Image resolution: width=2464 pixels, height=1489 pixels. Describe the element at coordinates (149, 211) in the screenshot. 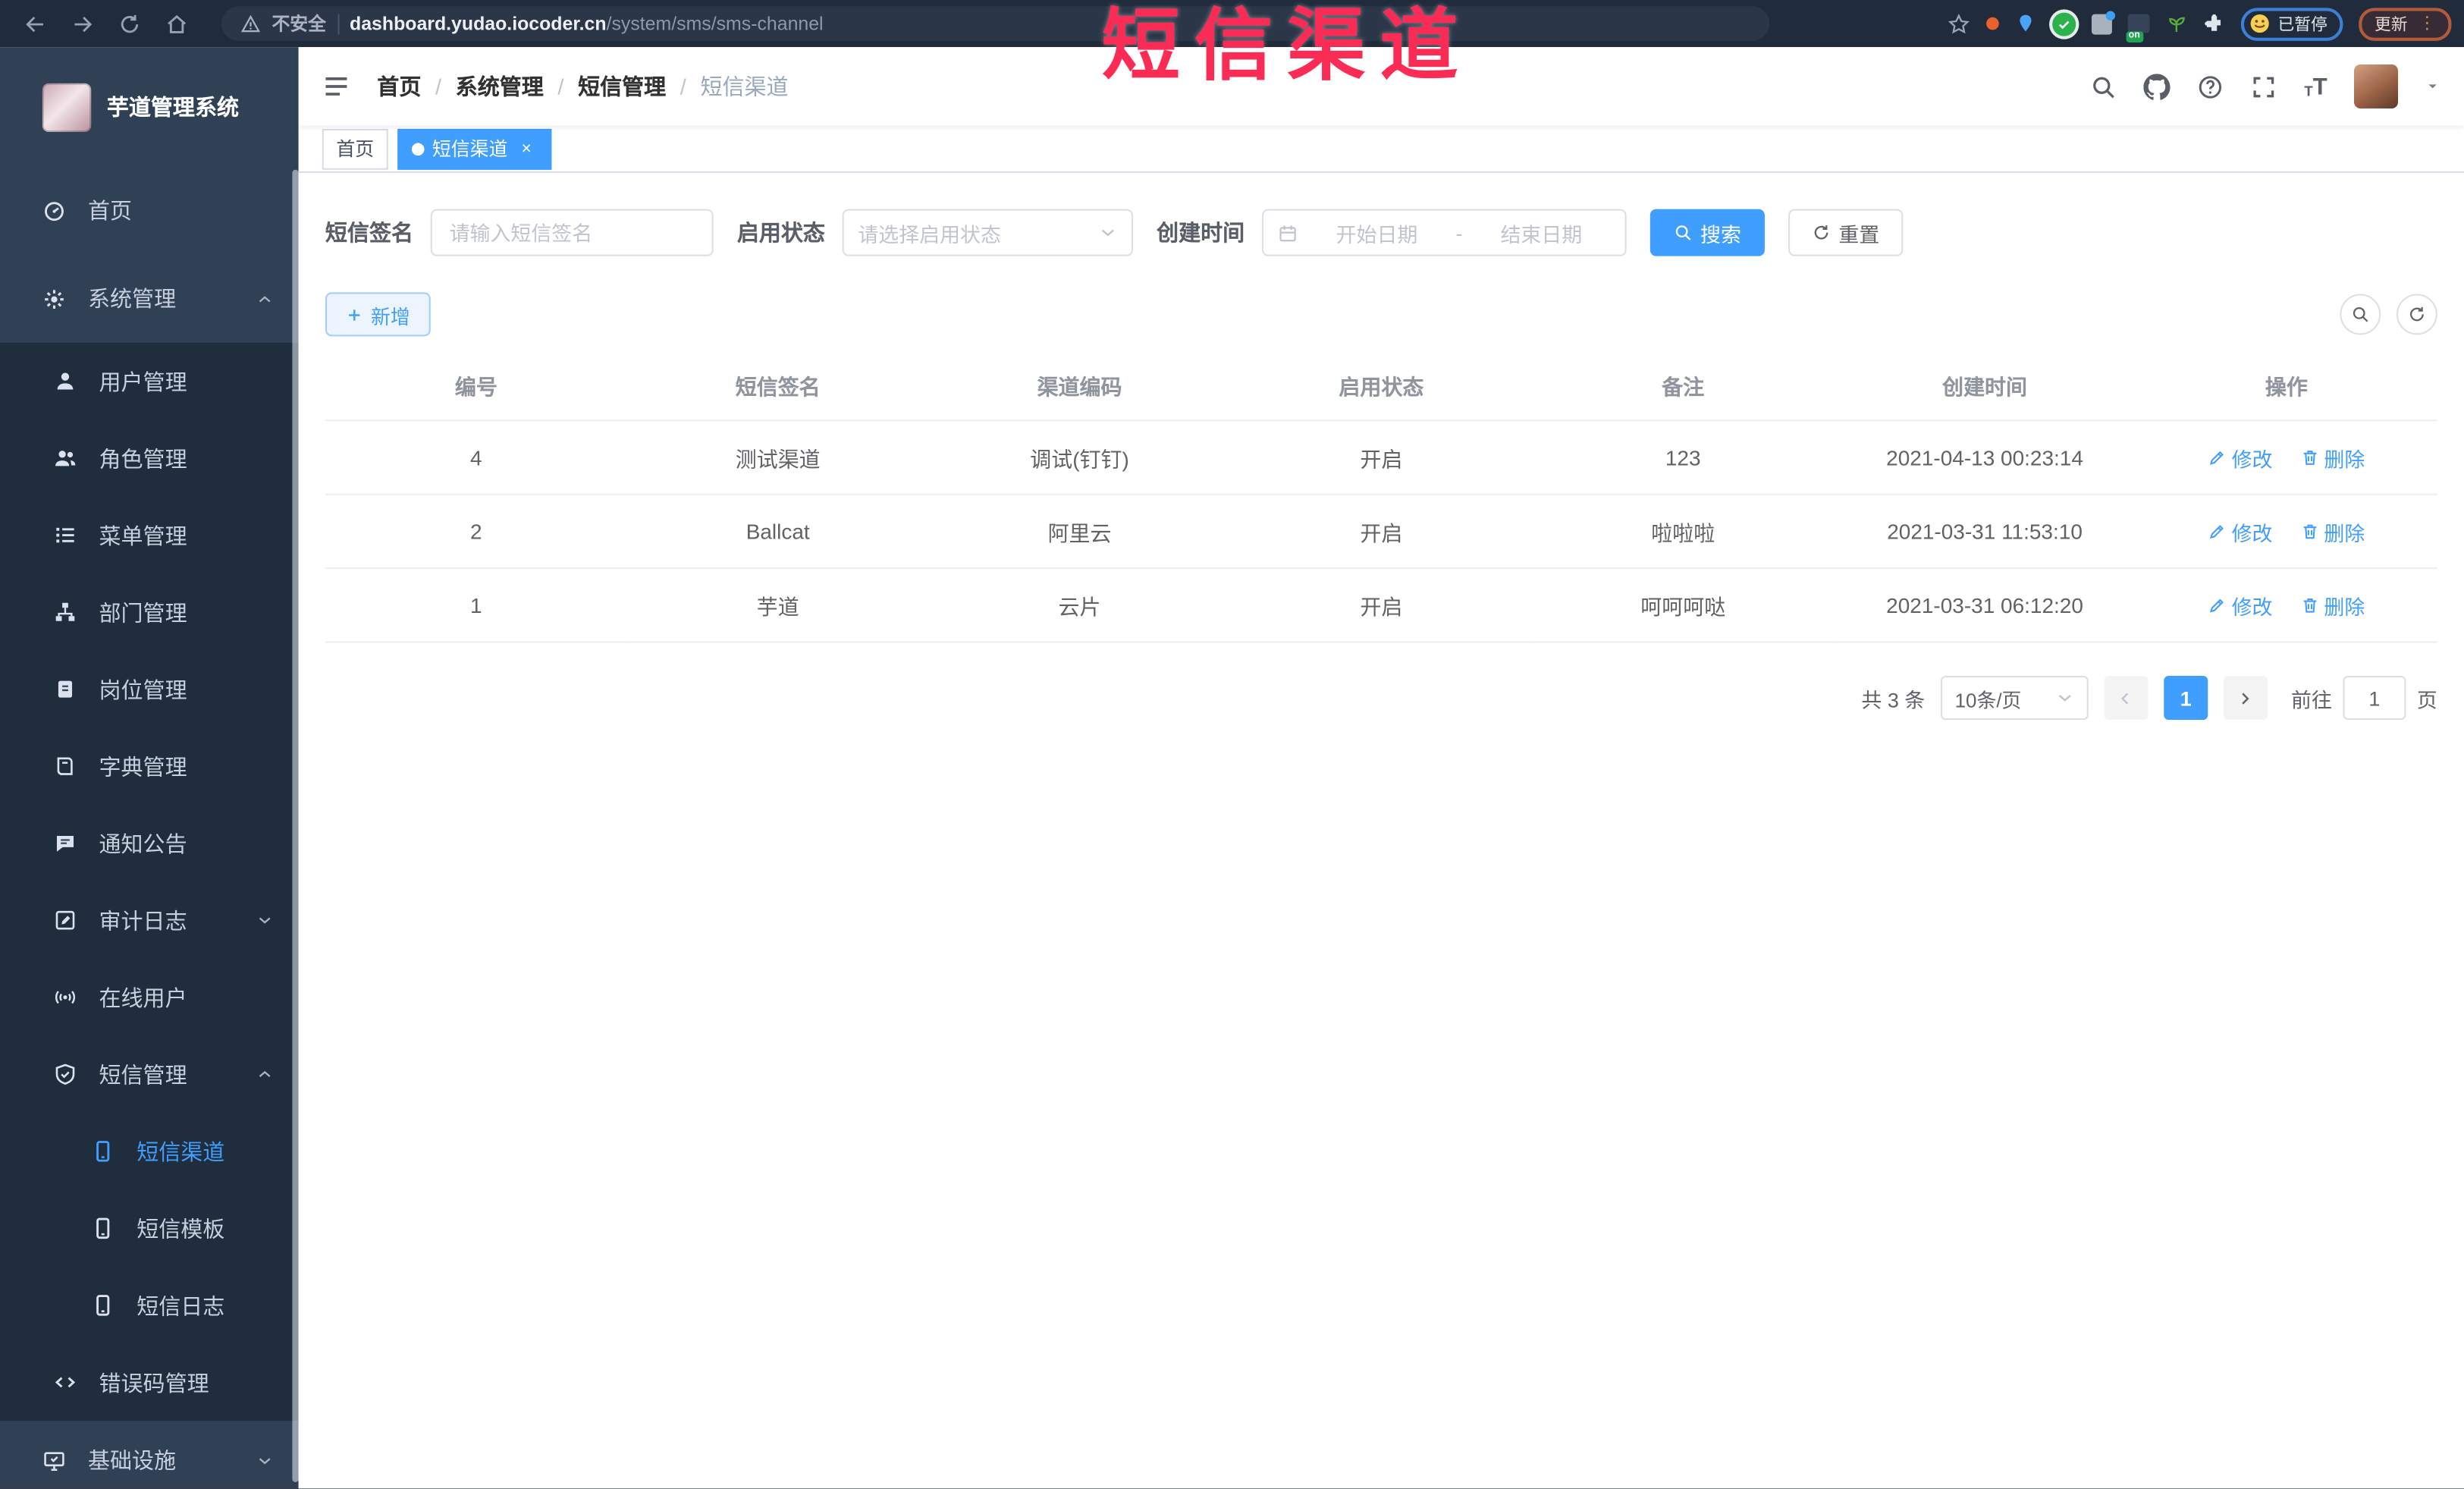

I see `sidebar-item-home: 首页` at that location.